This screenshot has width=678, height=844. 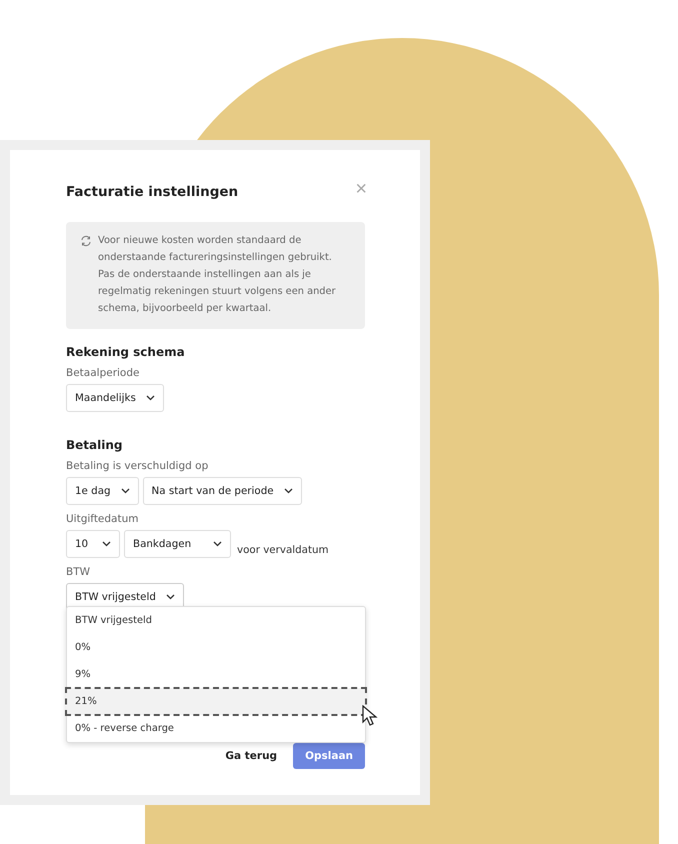 What do you see at coordinates (216, 647) in the screenshot?
I see `dropdown-option: 0%` at bounding box center [216, 647].